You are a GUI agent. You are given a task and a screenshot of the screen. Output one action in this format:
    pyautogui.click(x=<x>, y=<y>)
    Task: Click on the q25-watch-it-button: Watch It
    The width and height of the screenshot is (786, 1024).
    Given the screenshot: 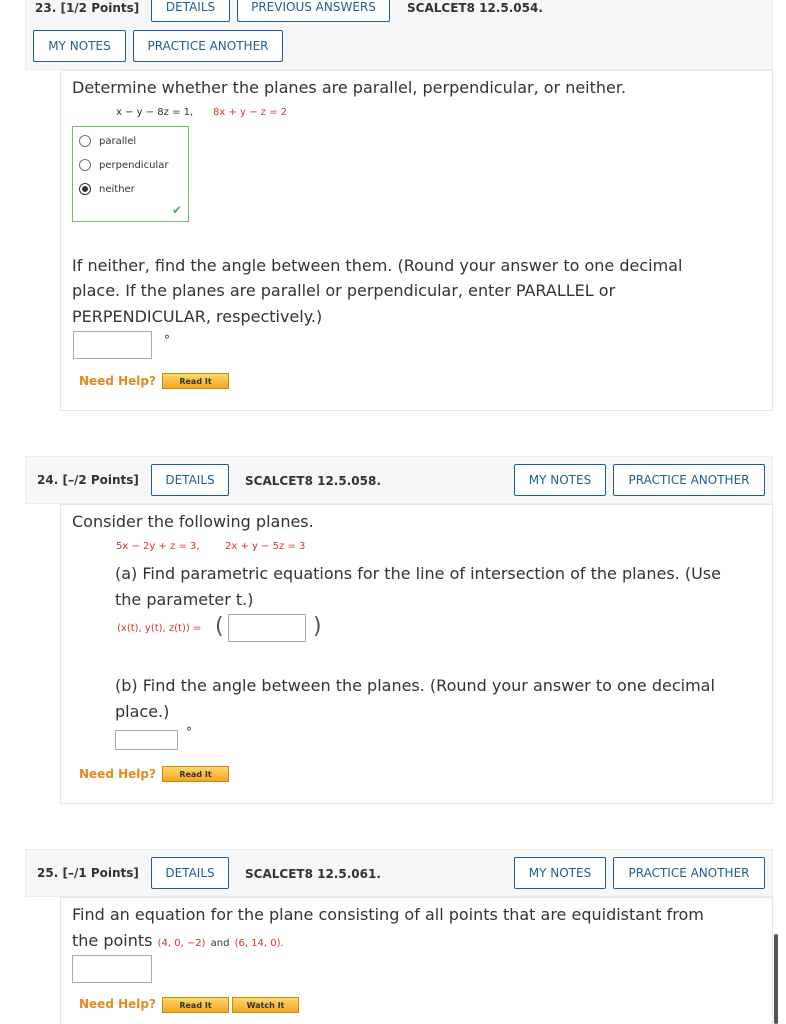 What is the action you would take?
    pyautogui.click(x=265, y=1005)
    